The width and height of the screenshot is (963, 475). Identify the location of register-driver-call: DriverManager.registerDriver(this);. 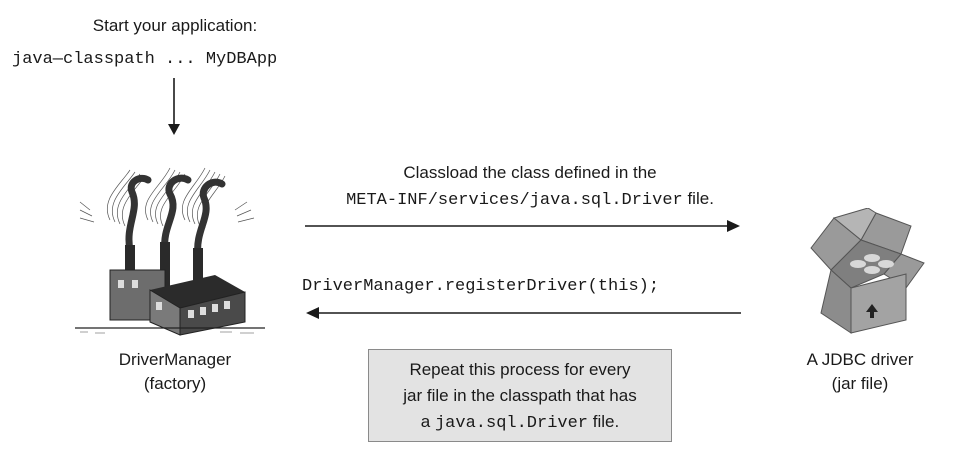
(481, 286).